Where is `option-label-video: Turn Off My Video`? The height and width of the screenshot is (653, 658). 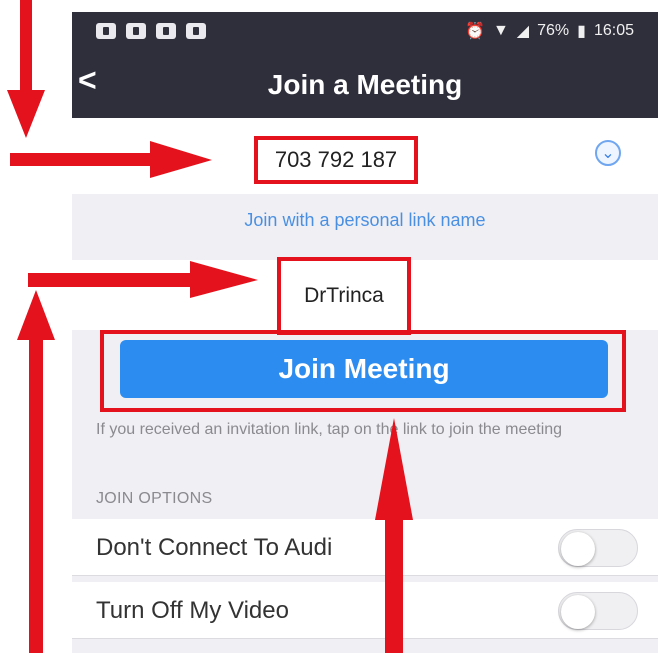
option-label-video: Turn Off My Video is located at coordinates (192, 610).